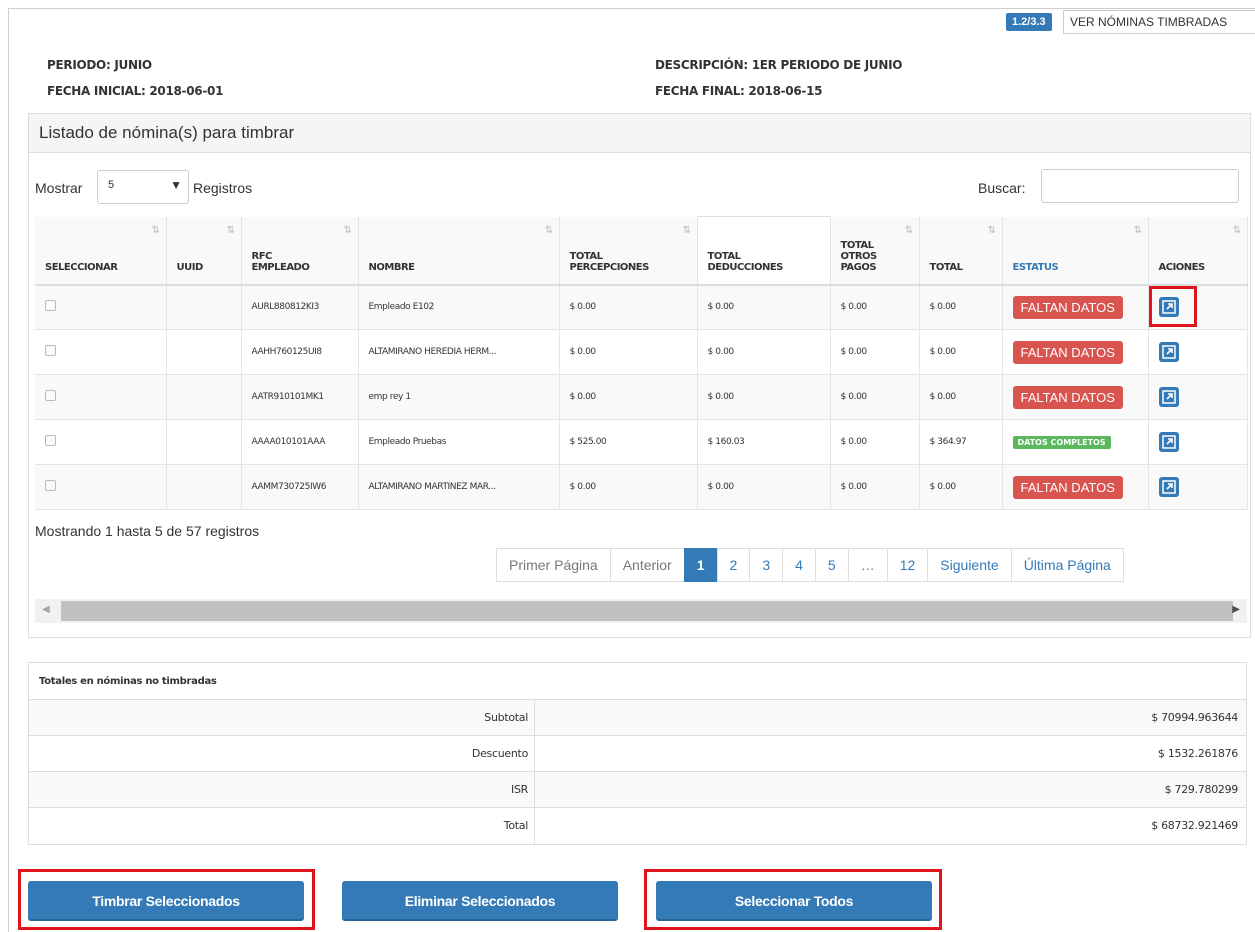  I want to click on end-date-label: FECHA FINAL: 2018-06-15, so click(739, 91).